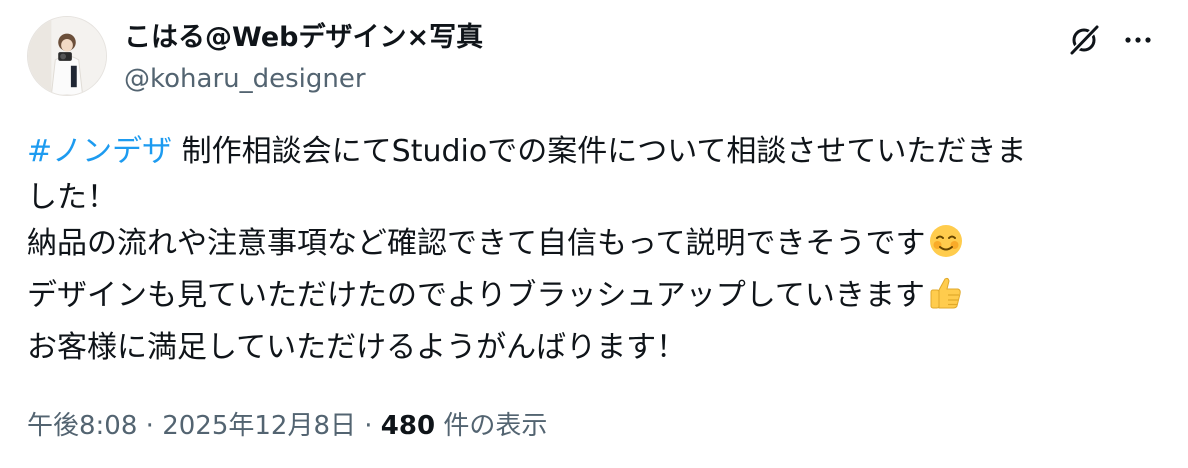 Image resolution: width=1188 pixels, height=468 pixels. What do you see at coordinates (259, 426) in the screenshot?
I see `tweet-date: 2025年12月8日` at bounding box center [259, 426].